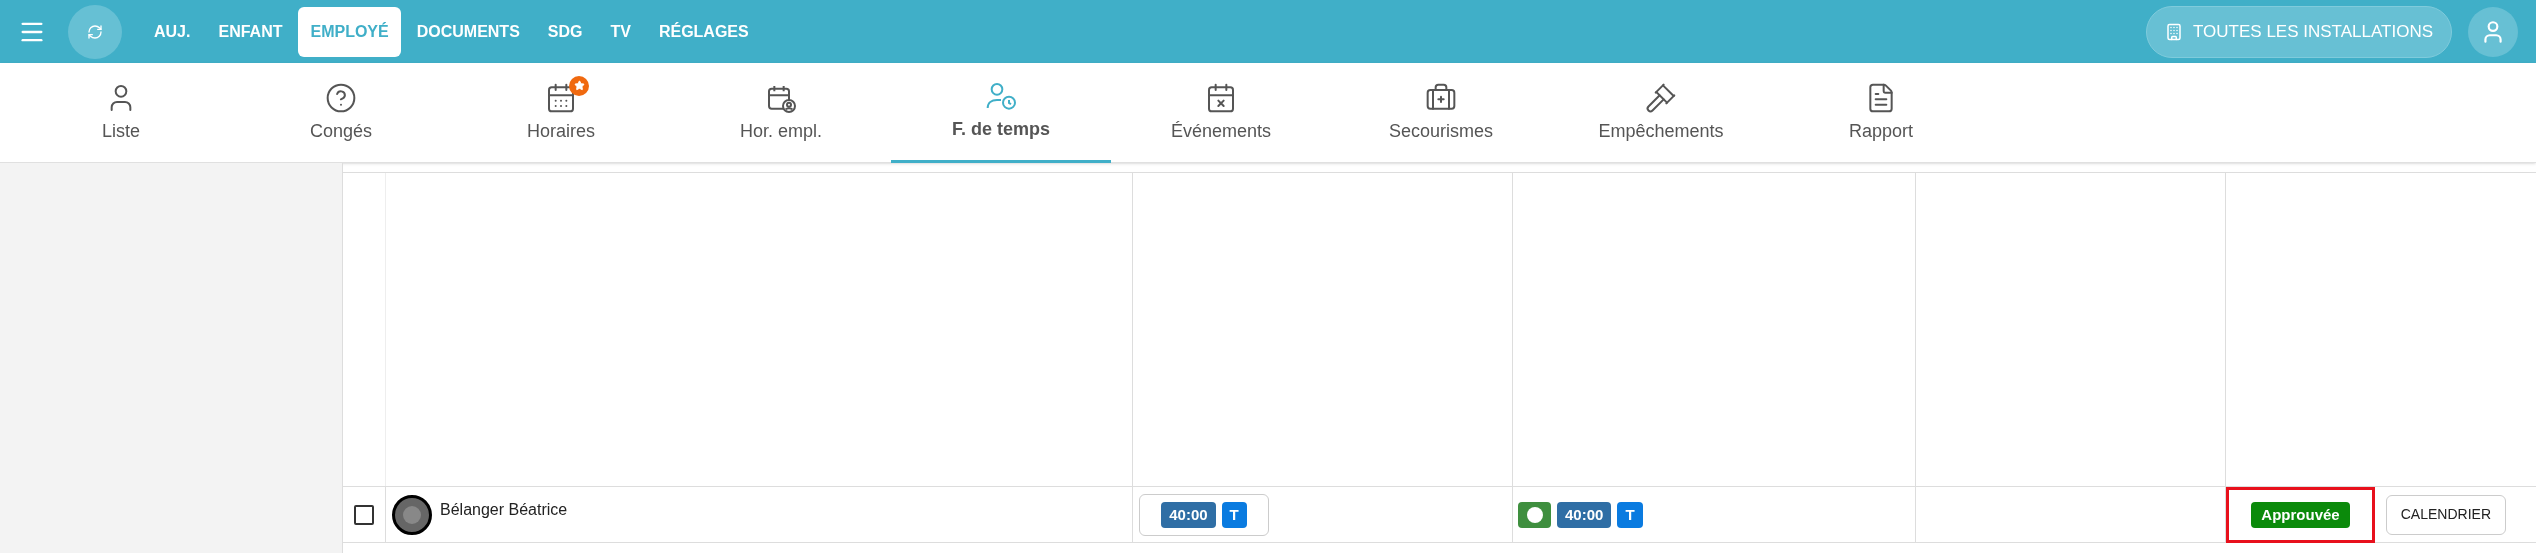  I want to click on section-tab: Liste, so click(121, 113).